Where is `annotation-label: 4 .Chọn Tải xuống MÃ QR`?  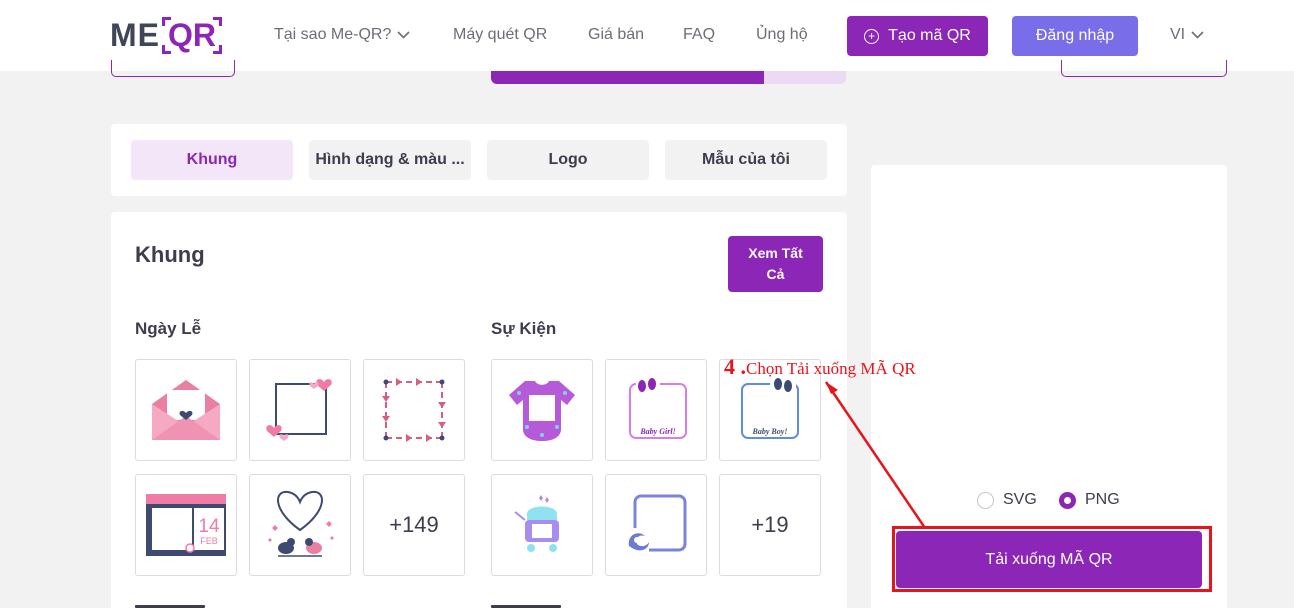
annotation-label: 4 .Chọn Tải xuống MÃ QR is located at coordinates (820, 367).